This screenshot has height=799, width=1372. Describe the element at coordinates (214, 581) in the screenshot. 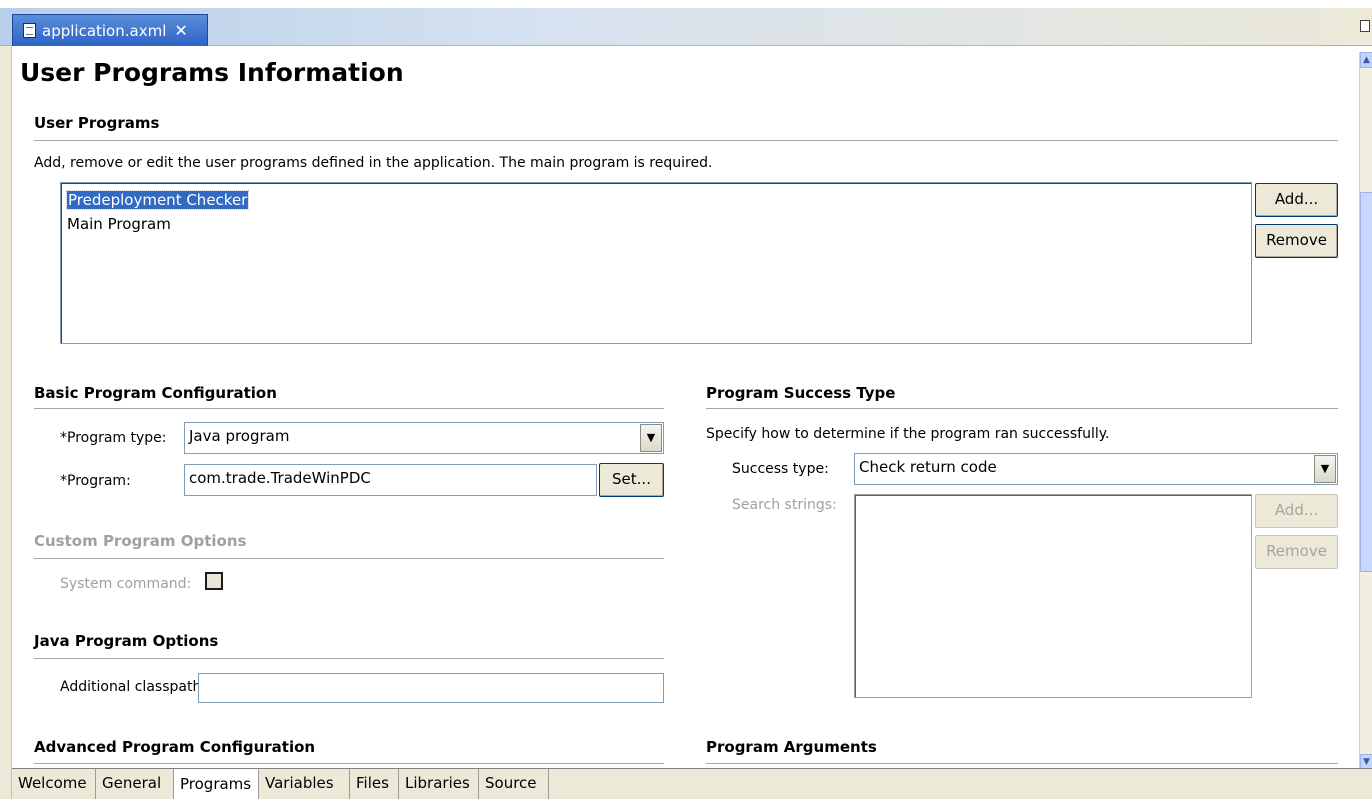

I see `system-command-checkbox` at that location.